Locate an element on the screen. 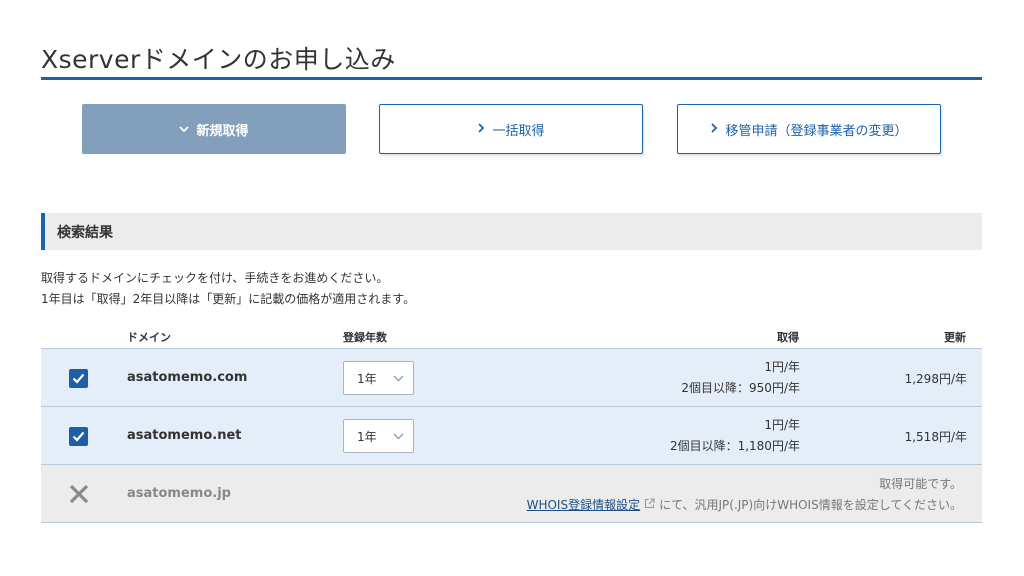  column-header-domain: ドメイン is located at coordinates (149, 337).